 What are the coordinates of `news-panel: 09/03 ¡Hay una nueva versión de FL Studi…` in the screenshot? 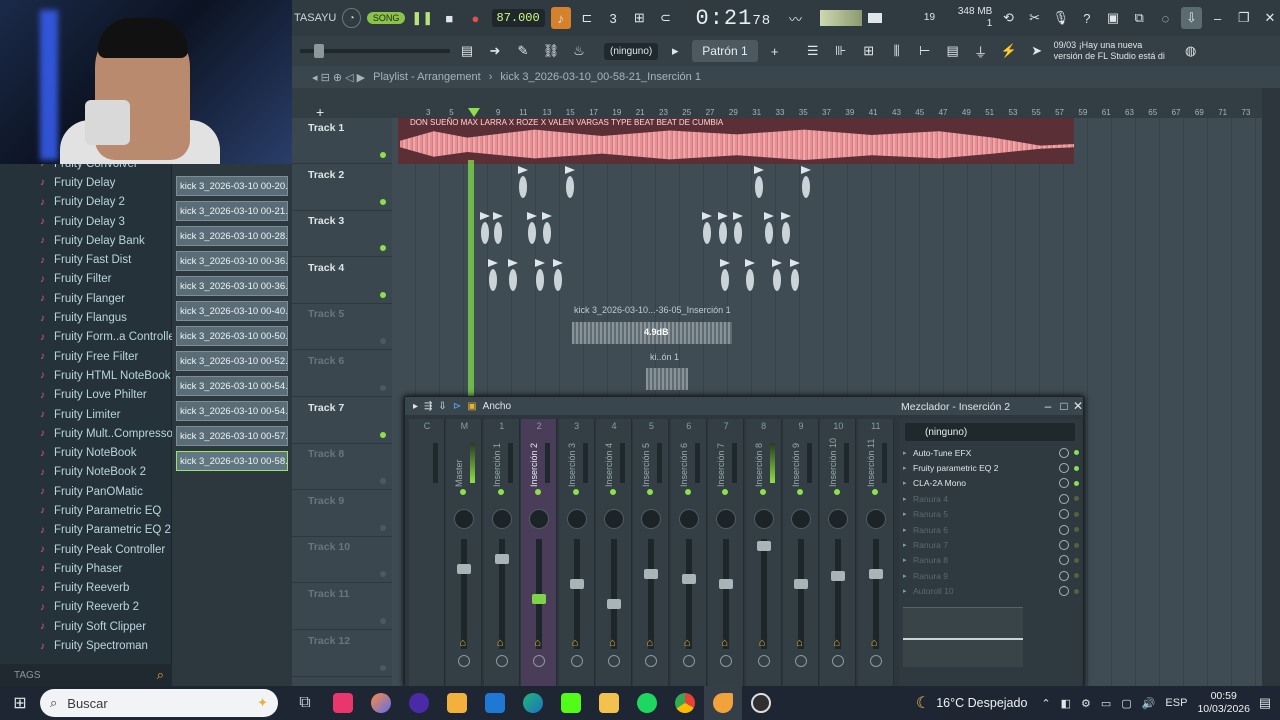 It's located at (1114, 51).